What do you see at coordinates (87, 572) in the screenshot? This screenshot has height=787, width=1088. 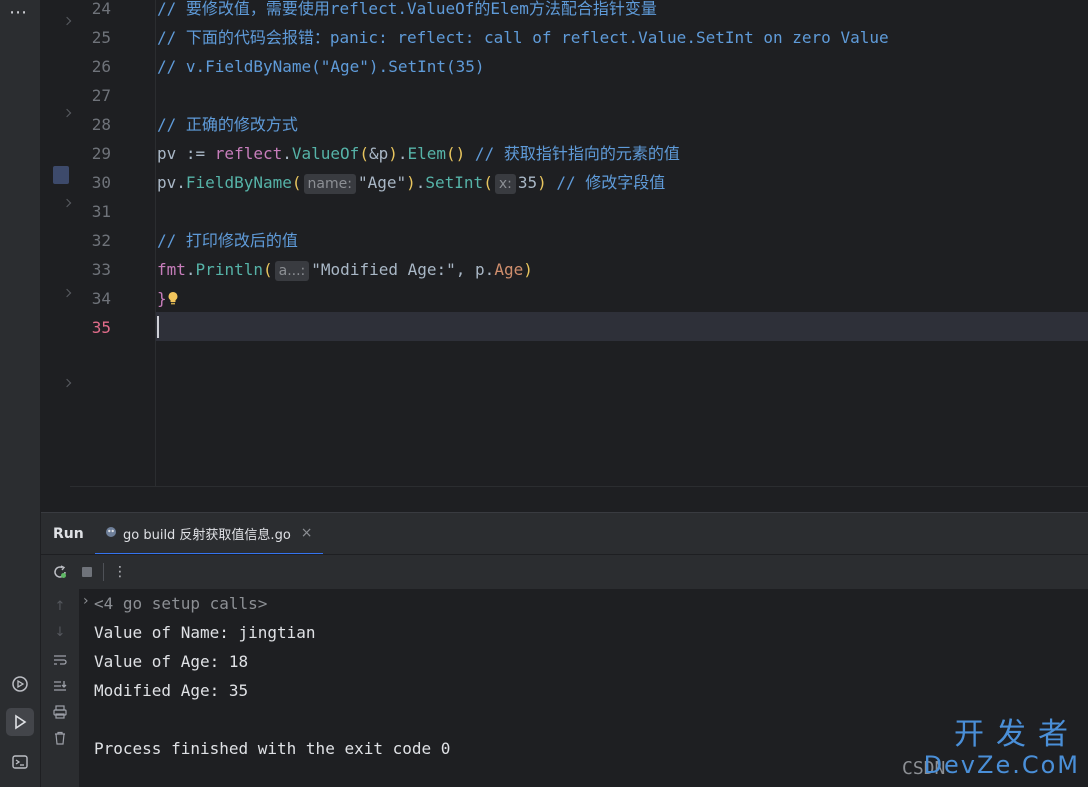 I see `stop-icon` at bounding box center [87, 572].